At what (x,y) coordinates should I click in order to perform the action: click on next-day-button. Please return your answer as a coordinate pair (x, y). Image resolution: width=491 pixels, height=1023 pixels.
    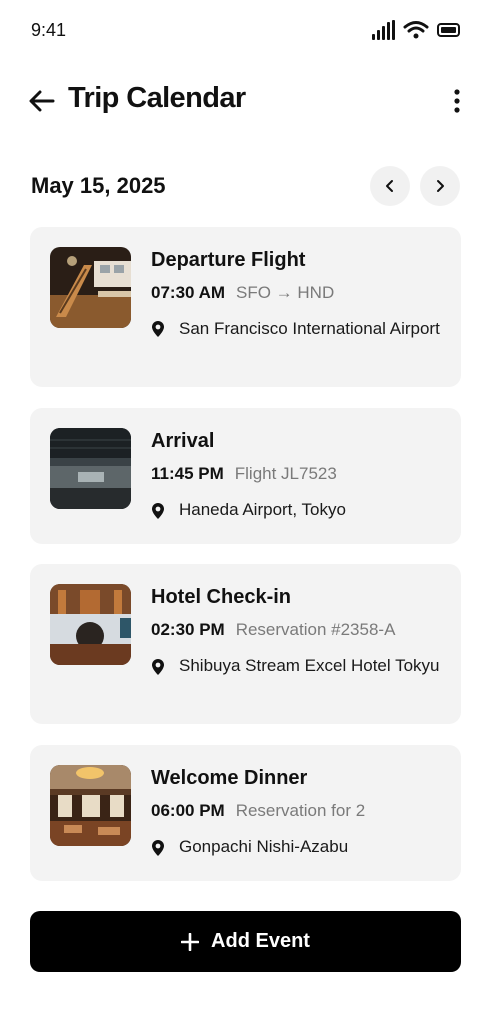
    Looking at the image, I should click on (440, 186).